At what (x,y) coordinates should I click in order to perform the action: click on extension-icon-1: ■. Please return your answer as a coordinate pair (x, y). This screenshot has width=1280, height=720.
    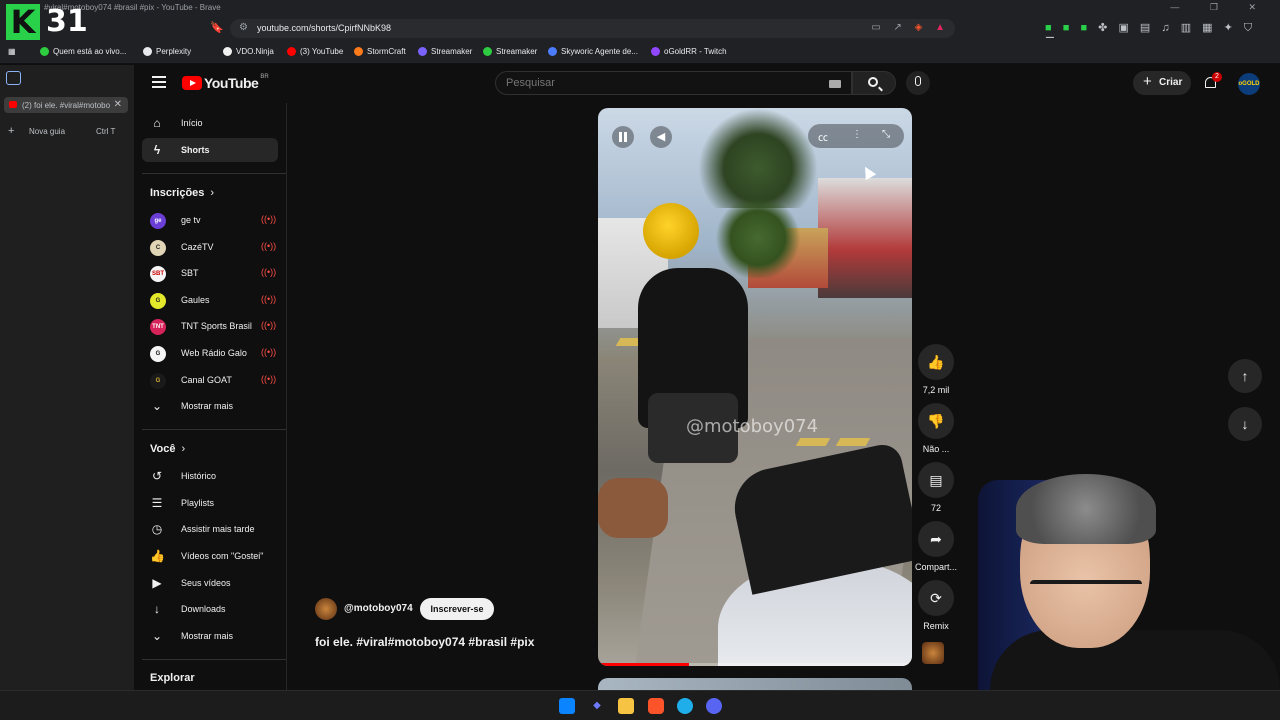
    Looking at the image, I should click on (1048, 28).